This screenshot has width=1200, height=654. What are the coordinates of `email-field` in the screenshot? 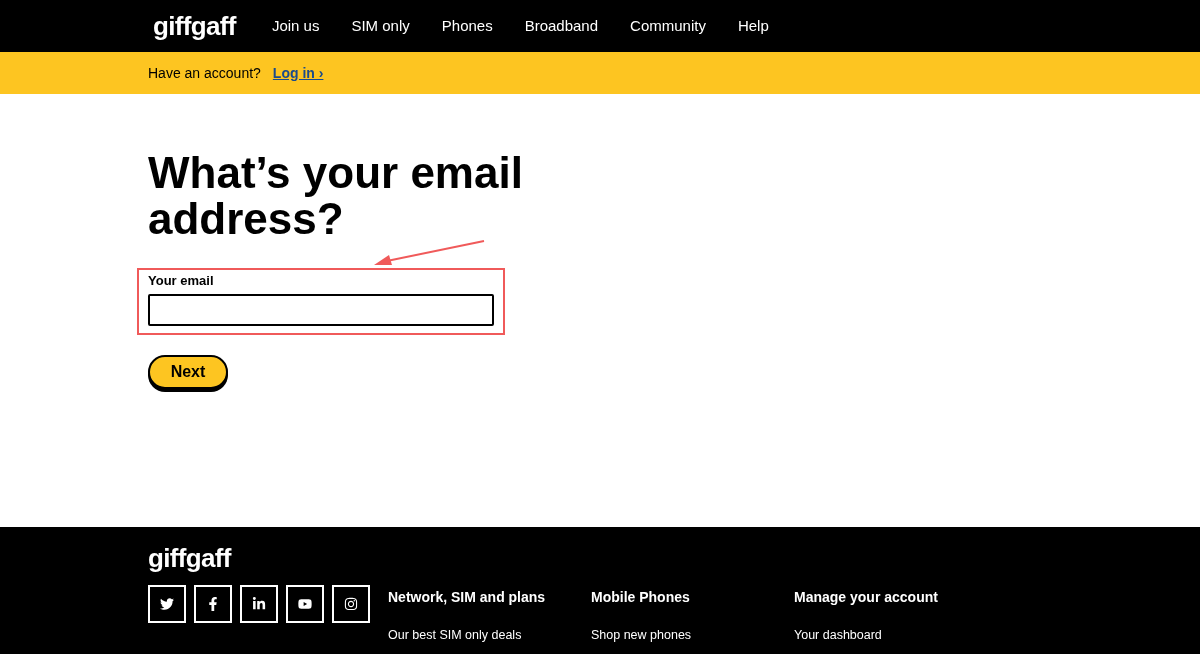 It's located at (321, 309).